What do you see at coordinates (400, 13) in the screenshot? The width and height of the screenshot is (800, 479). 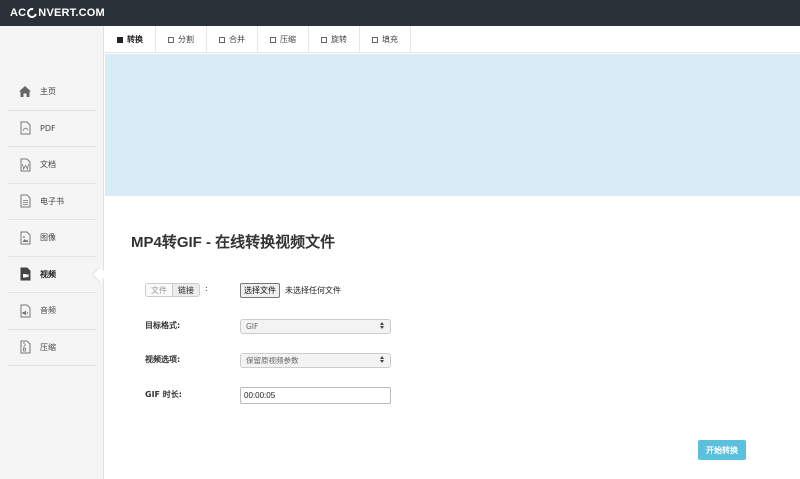 I see `top-bar: AC NVERT.COM` at bounding box center [400, 13].